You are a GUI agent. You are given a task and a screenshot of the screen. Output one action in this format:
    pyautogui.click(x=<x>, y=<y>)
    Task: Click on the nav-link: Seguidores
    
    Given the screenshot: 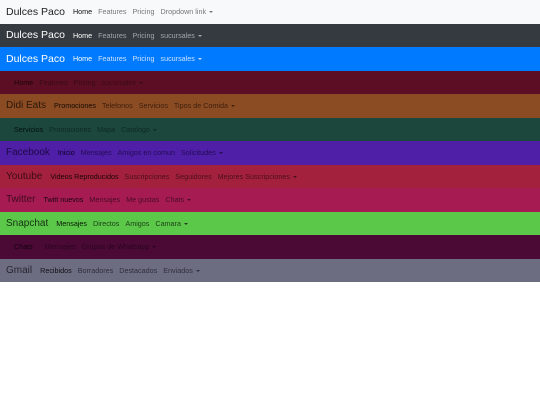 What is the action you would take?
    pyautogui.click(x=193, y=176)
    